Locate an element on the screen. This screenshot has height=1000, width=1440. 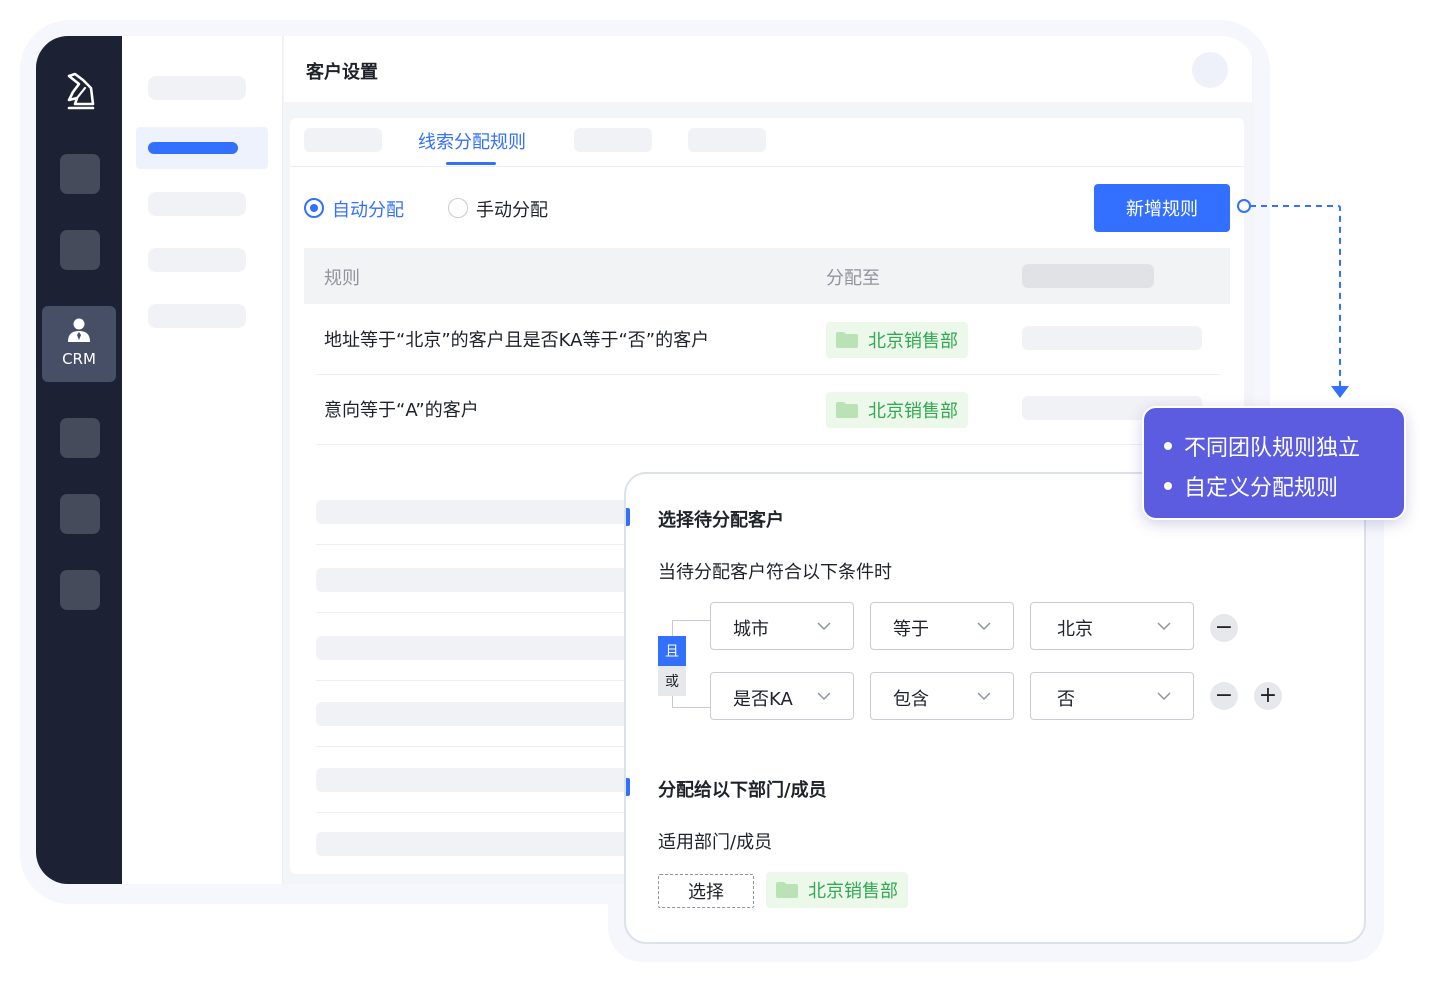
condition-value-select: 北京 is located at coordinates (1112, 626).